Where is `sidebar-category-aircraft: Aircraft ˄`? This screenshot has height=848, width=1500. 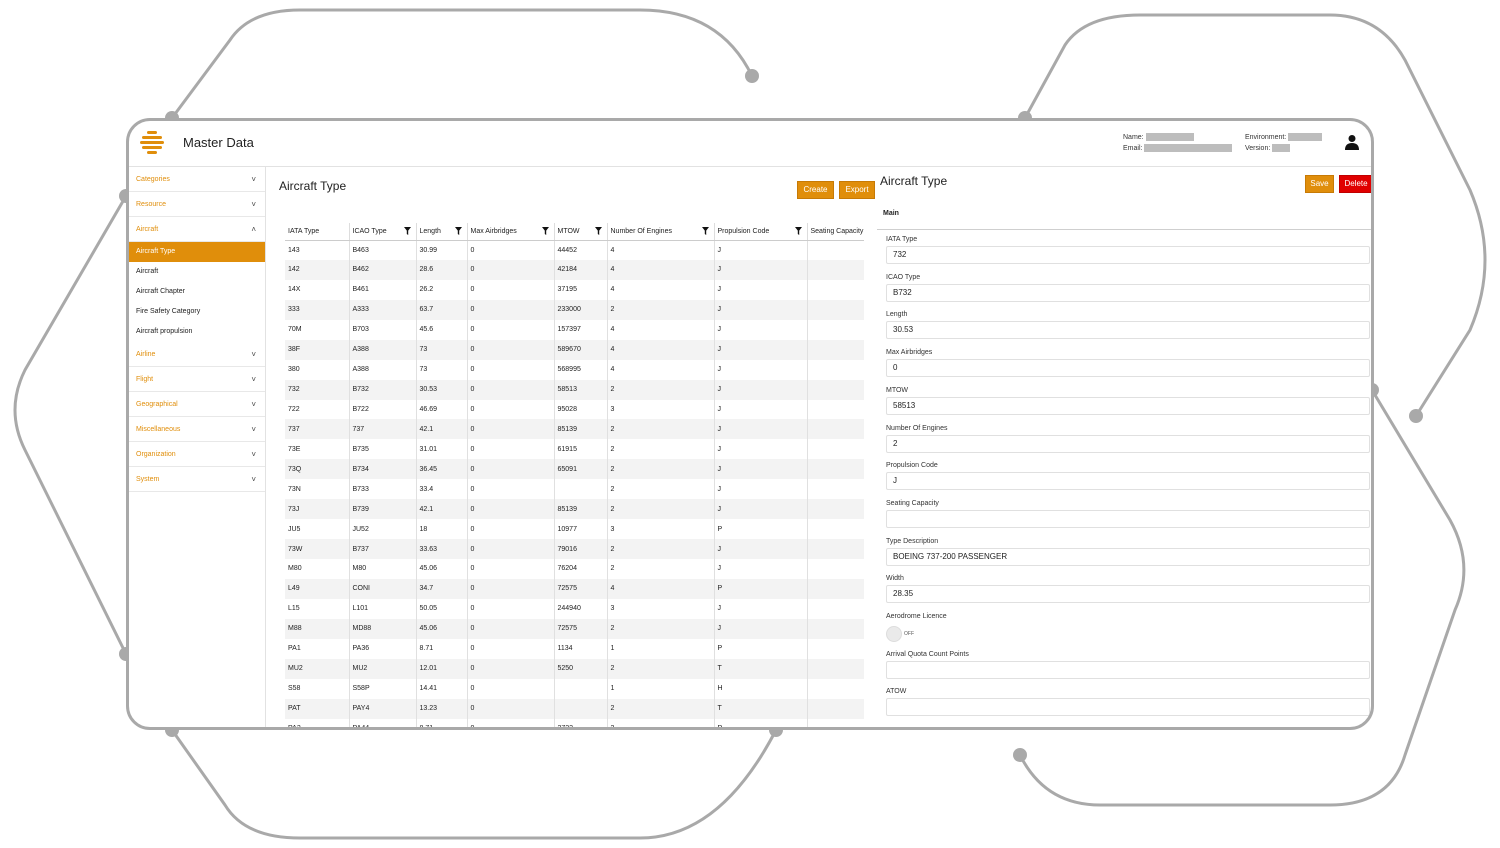 sidebar-category-aircraft: Aircraft ˄ is located at coordinates (197, 229).